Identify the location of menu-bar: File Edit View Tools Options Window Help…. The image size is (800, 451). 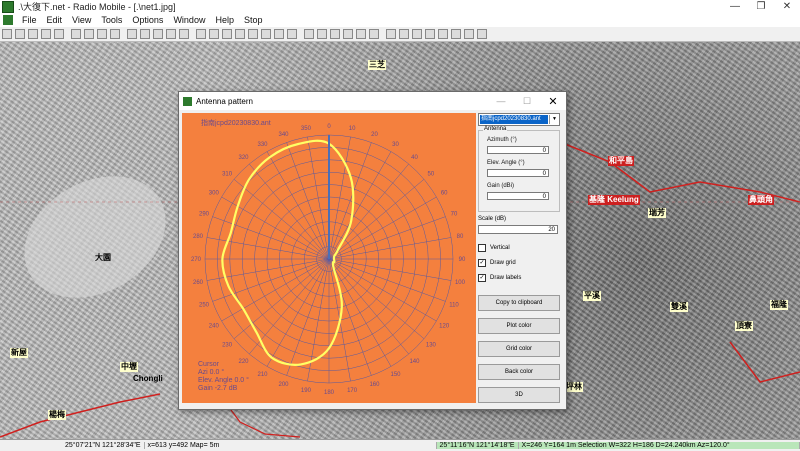
(400, 20).